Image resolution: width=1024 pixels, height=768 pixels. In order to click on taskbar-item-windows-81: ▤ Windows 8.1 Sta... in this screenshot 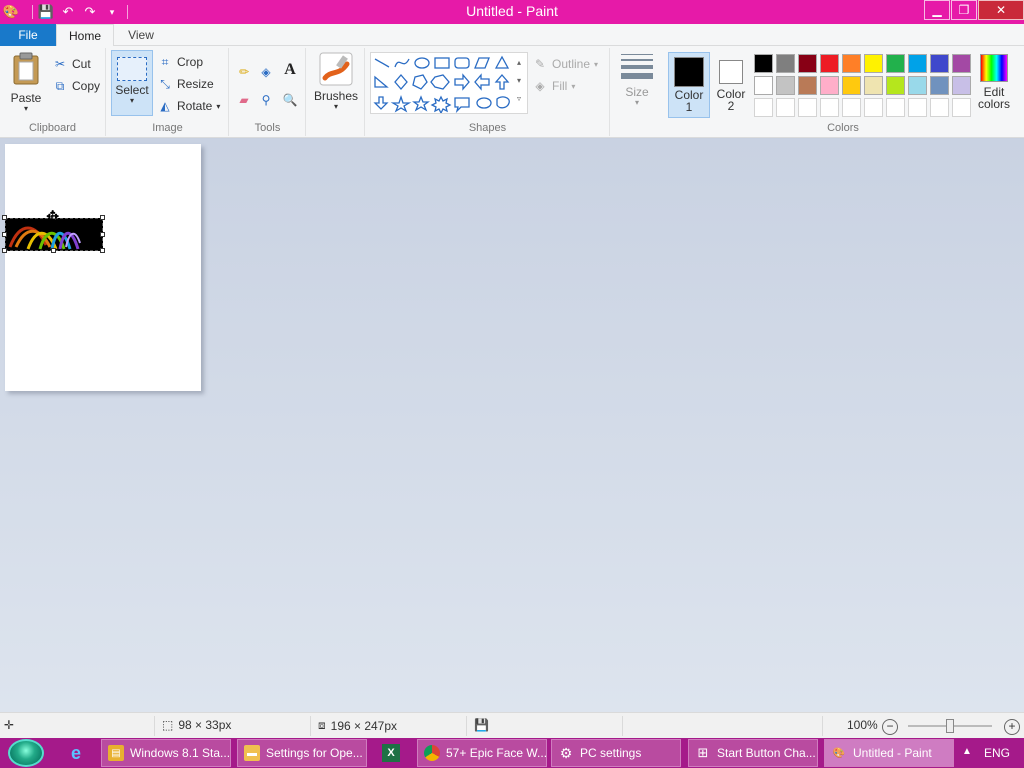, I will do `click(166, 753)`.